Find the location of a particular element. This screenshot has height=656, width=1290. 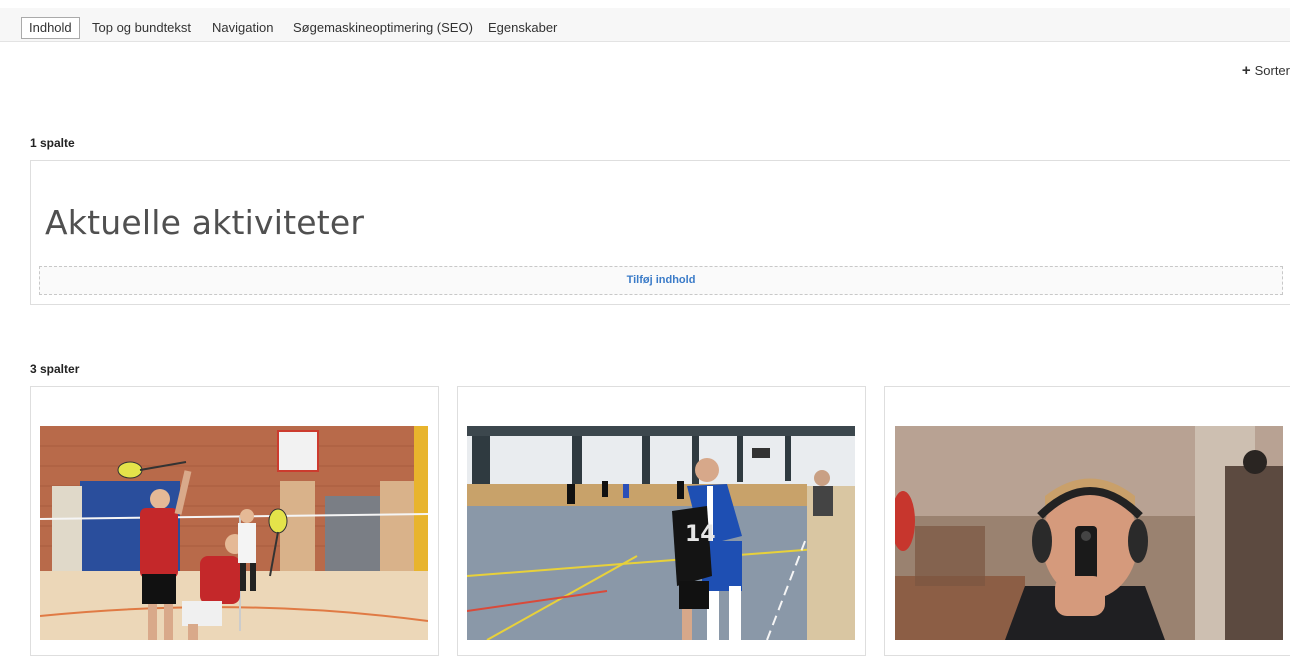

sort-button: + Sorter is located at coordinates (1266, 70).